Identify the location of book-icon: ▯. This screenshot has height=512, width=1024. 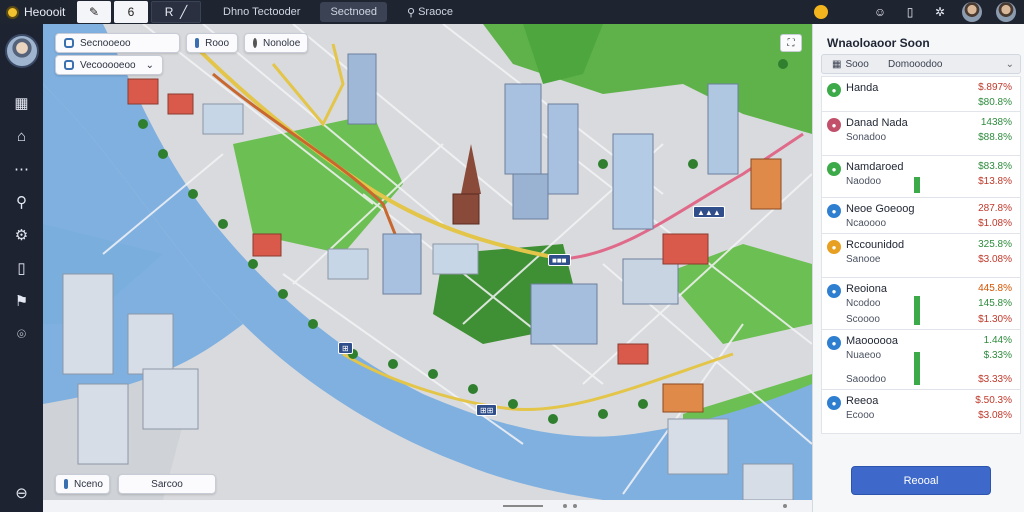
(22, 268).